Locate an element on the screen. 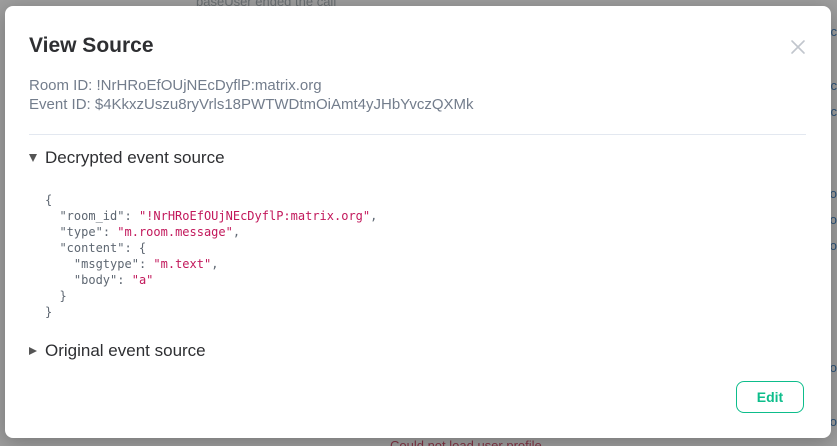 The image size is (837, 446). decrypted-source-label: Decrypted event source is located at coordinates (135, 157).